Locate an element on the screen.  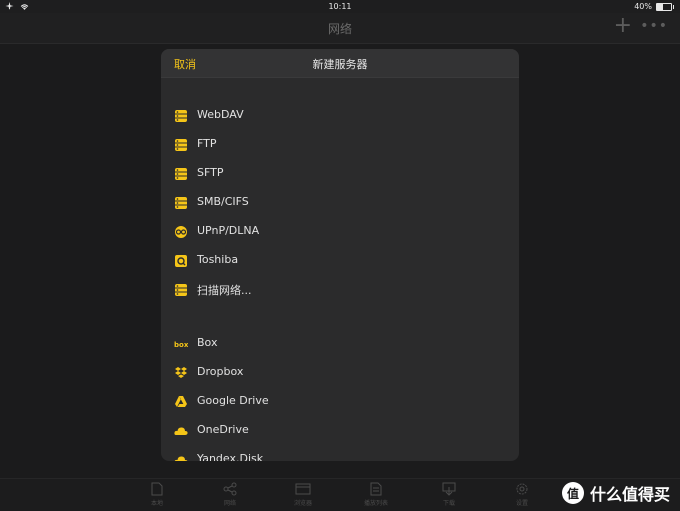
list-item-google-drive: Google Drive is located at coordinates (340, 401).